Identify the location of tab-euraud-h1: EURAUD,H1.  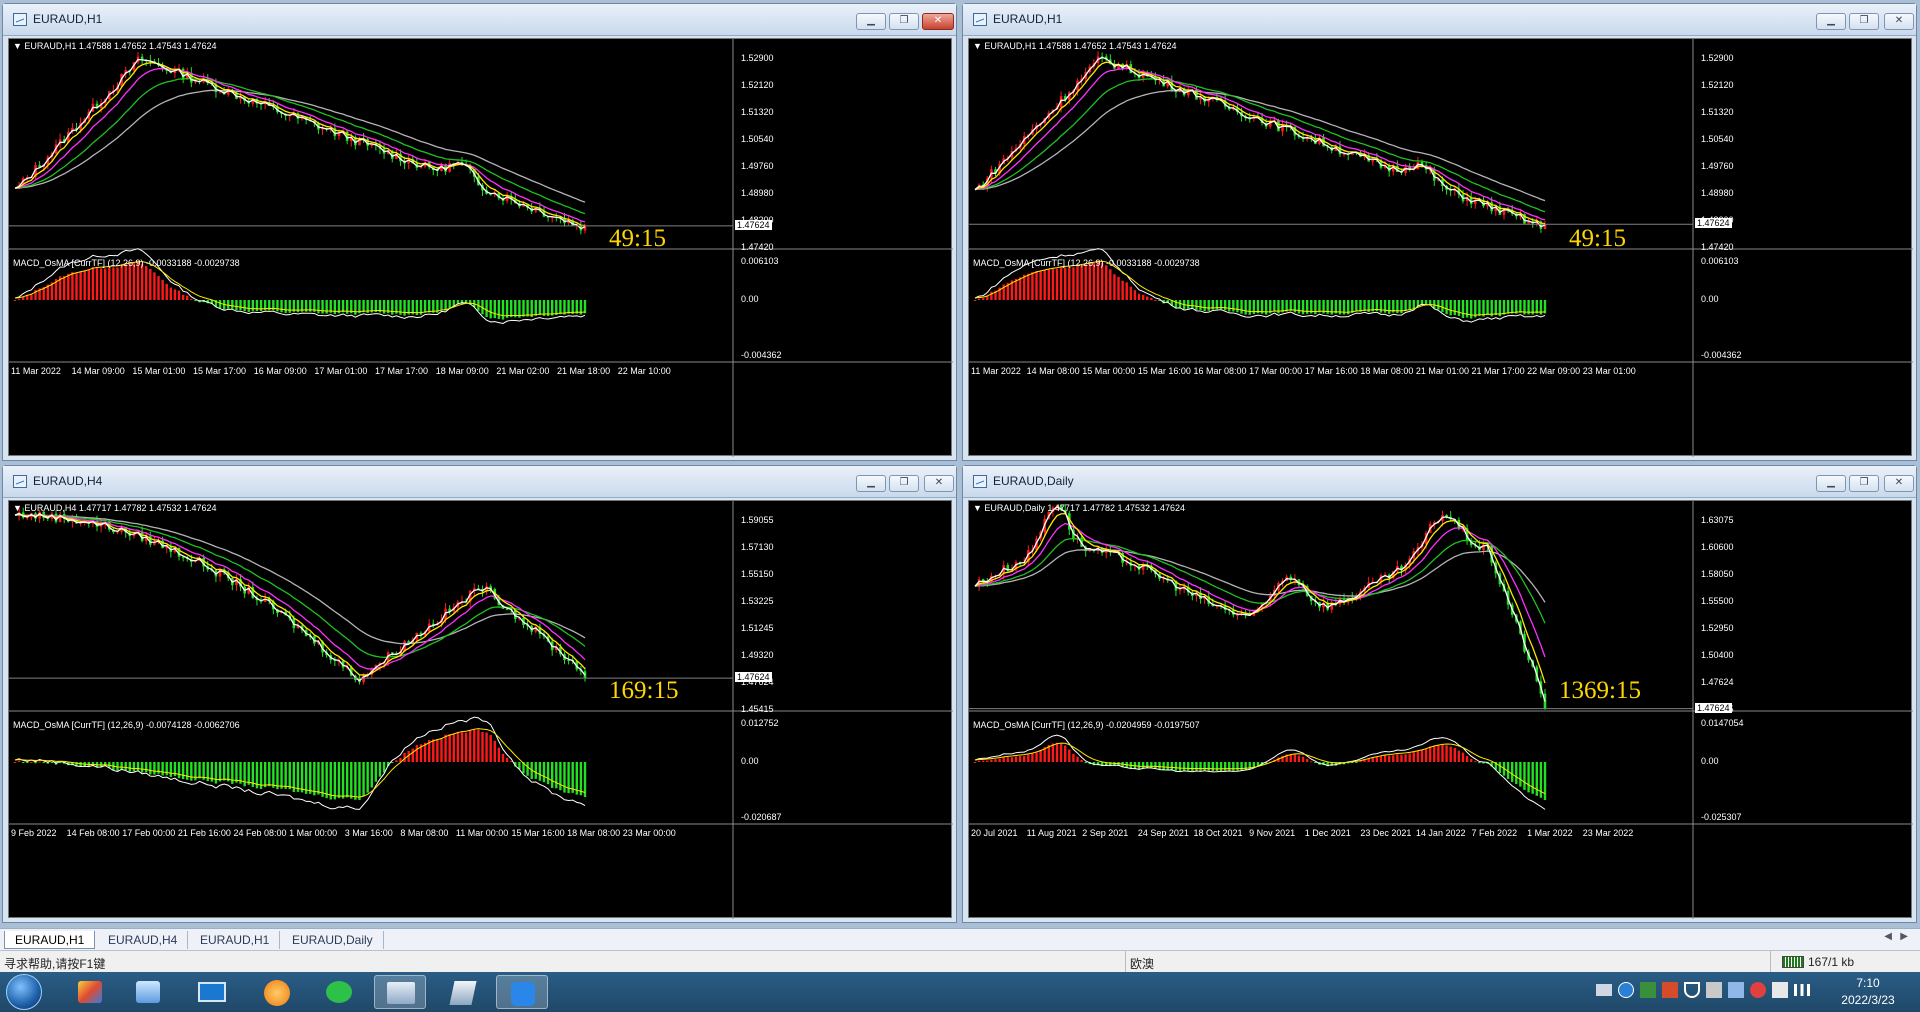
(50, 940).